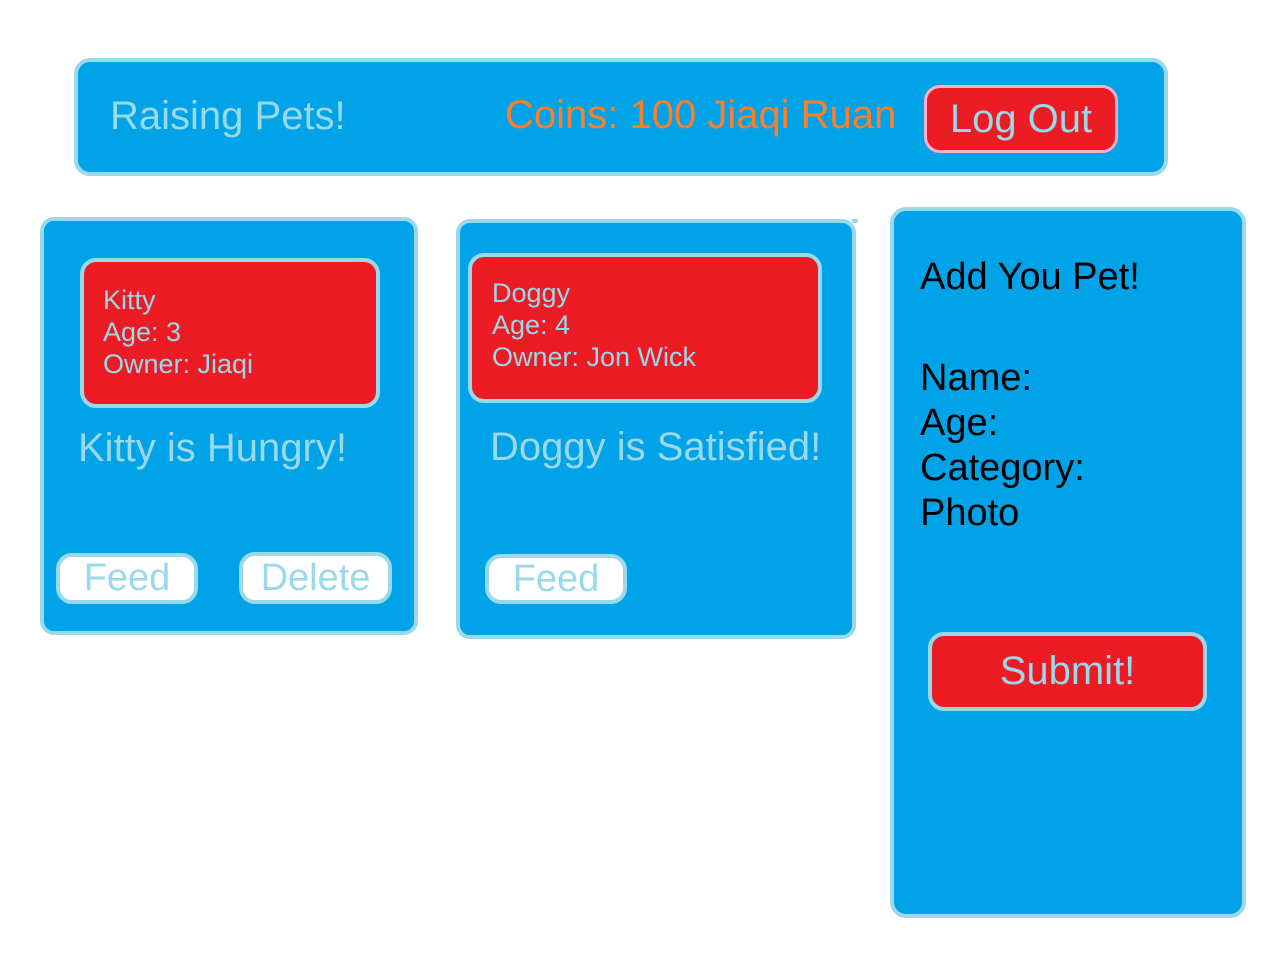 The image size is (1280, 960). I want to click on divider-speck, so click(855, 221).